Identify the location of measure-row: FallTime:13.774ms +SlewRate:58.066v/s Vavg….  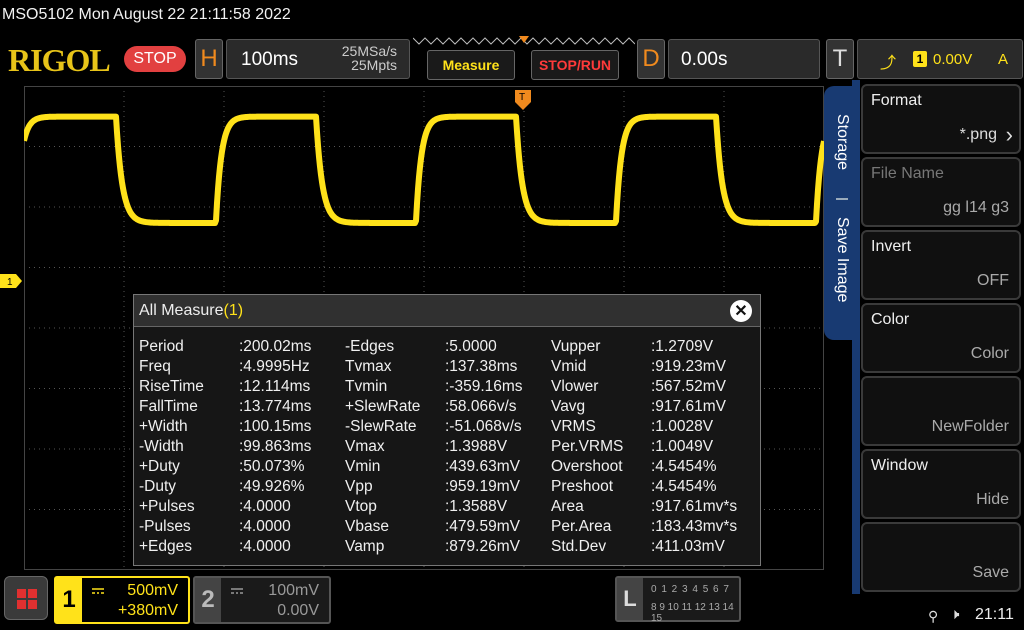
(448, 407).